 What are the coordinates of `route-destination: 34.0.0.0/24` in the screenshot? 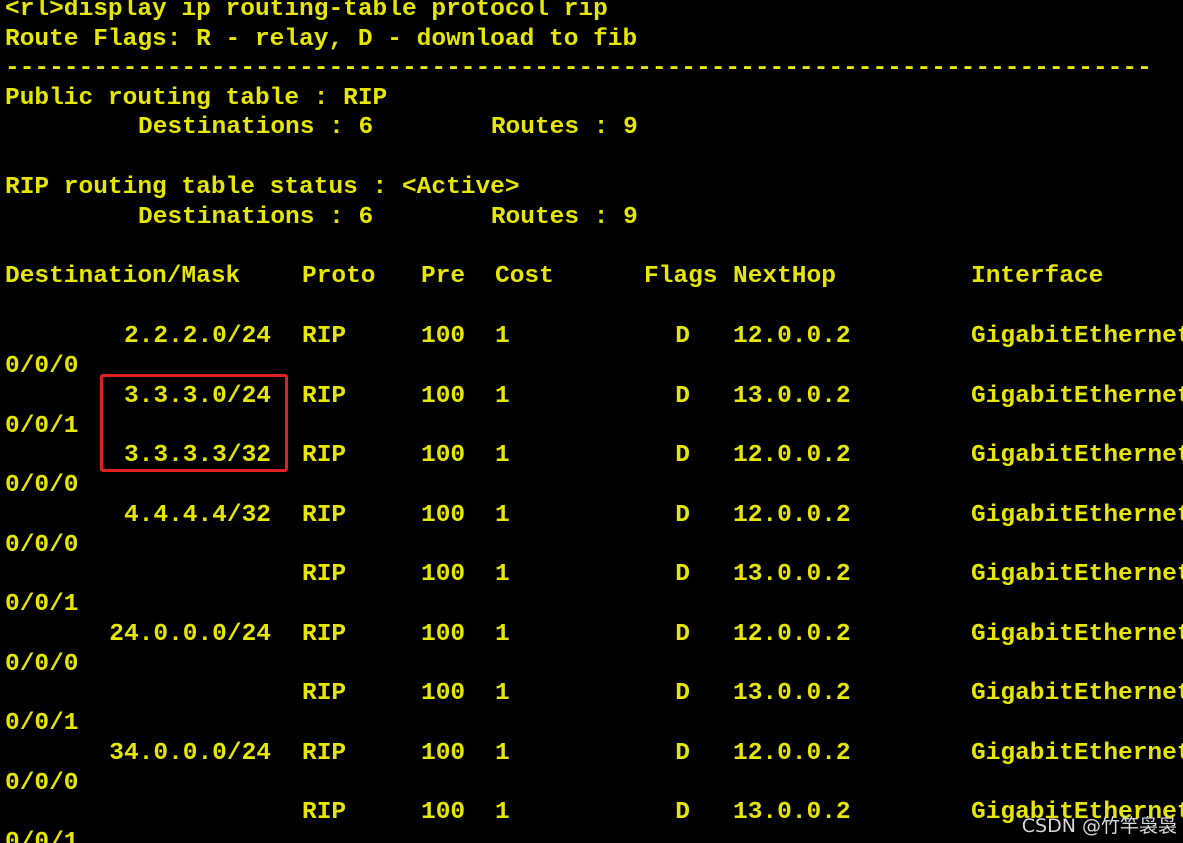 It's located at (190, 753).